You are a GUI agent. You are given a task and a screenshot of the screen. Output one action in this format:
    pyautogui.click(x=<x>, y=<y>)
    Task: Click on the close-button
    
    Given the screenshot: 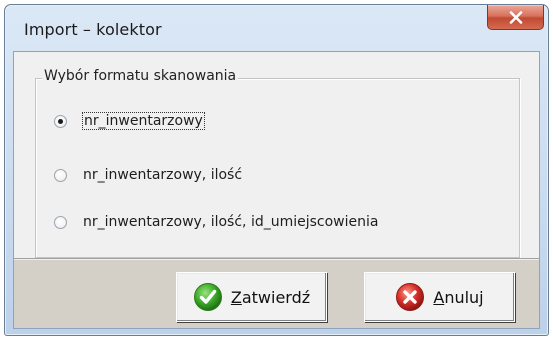 What is the action you would take?
    pyautogui.click(x=515, y=17)
    